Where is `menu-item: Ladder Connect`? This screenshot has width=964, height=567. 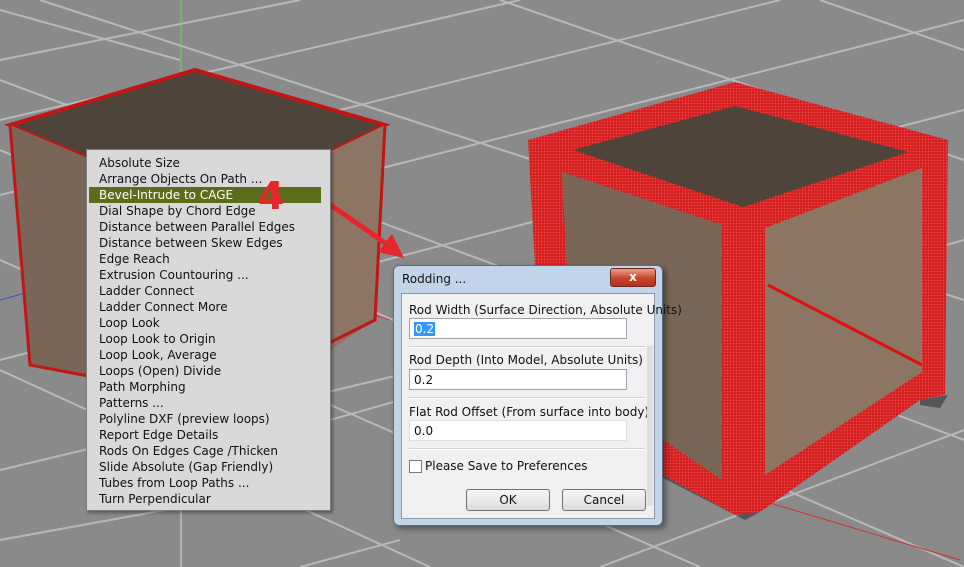
menu-item: Ladder Connect is located at coordinates (205, 291).